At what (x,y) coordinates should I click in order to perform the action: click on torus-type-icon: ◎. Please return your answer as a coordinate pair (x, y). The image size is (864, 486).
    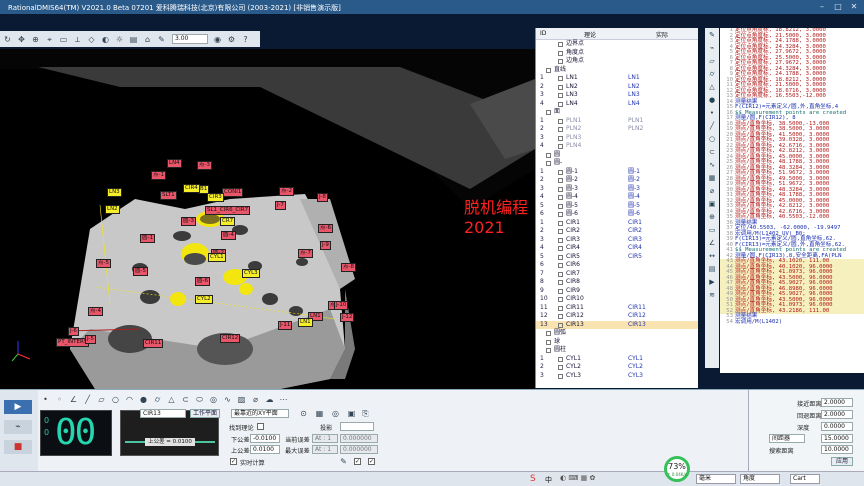
    Looking at the image, I should click on (213, 399).